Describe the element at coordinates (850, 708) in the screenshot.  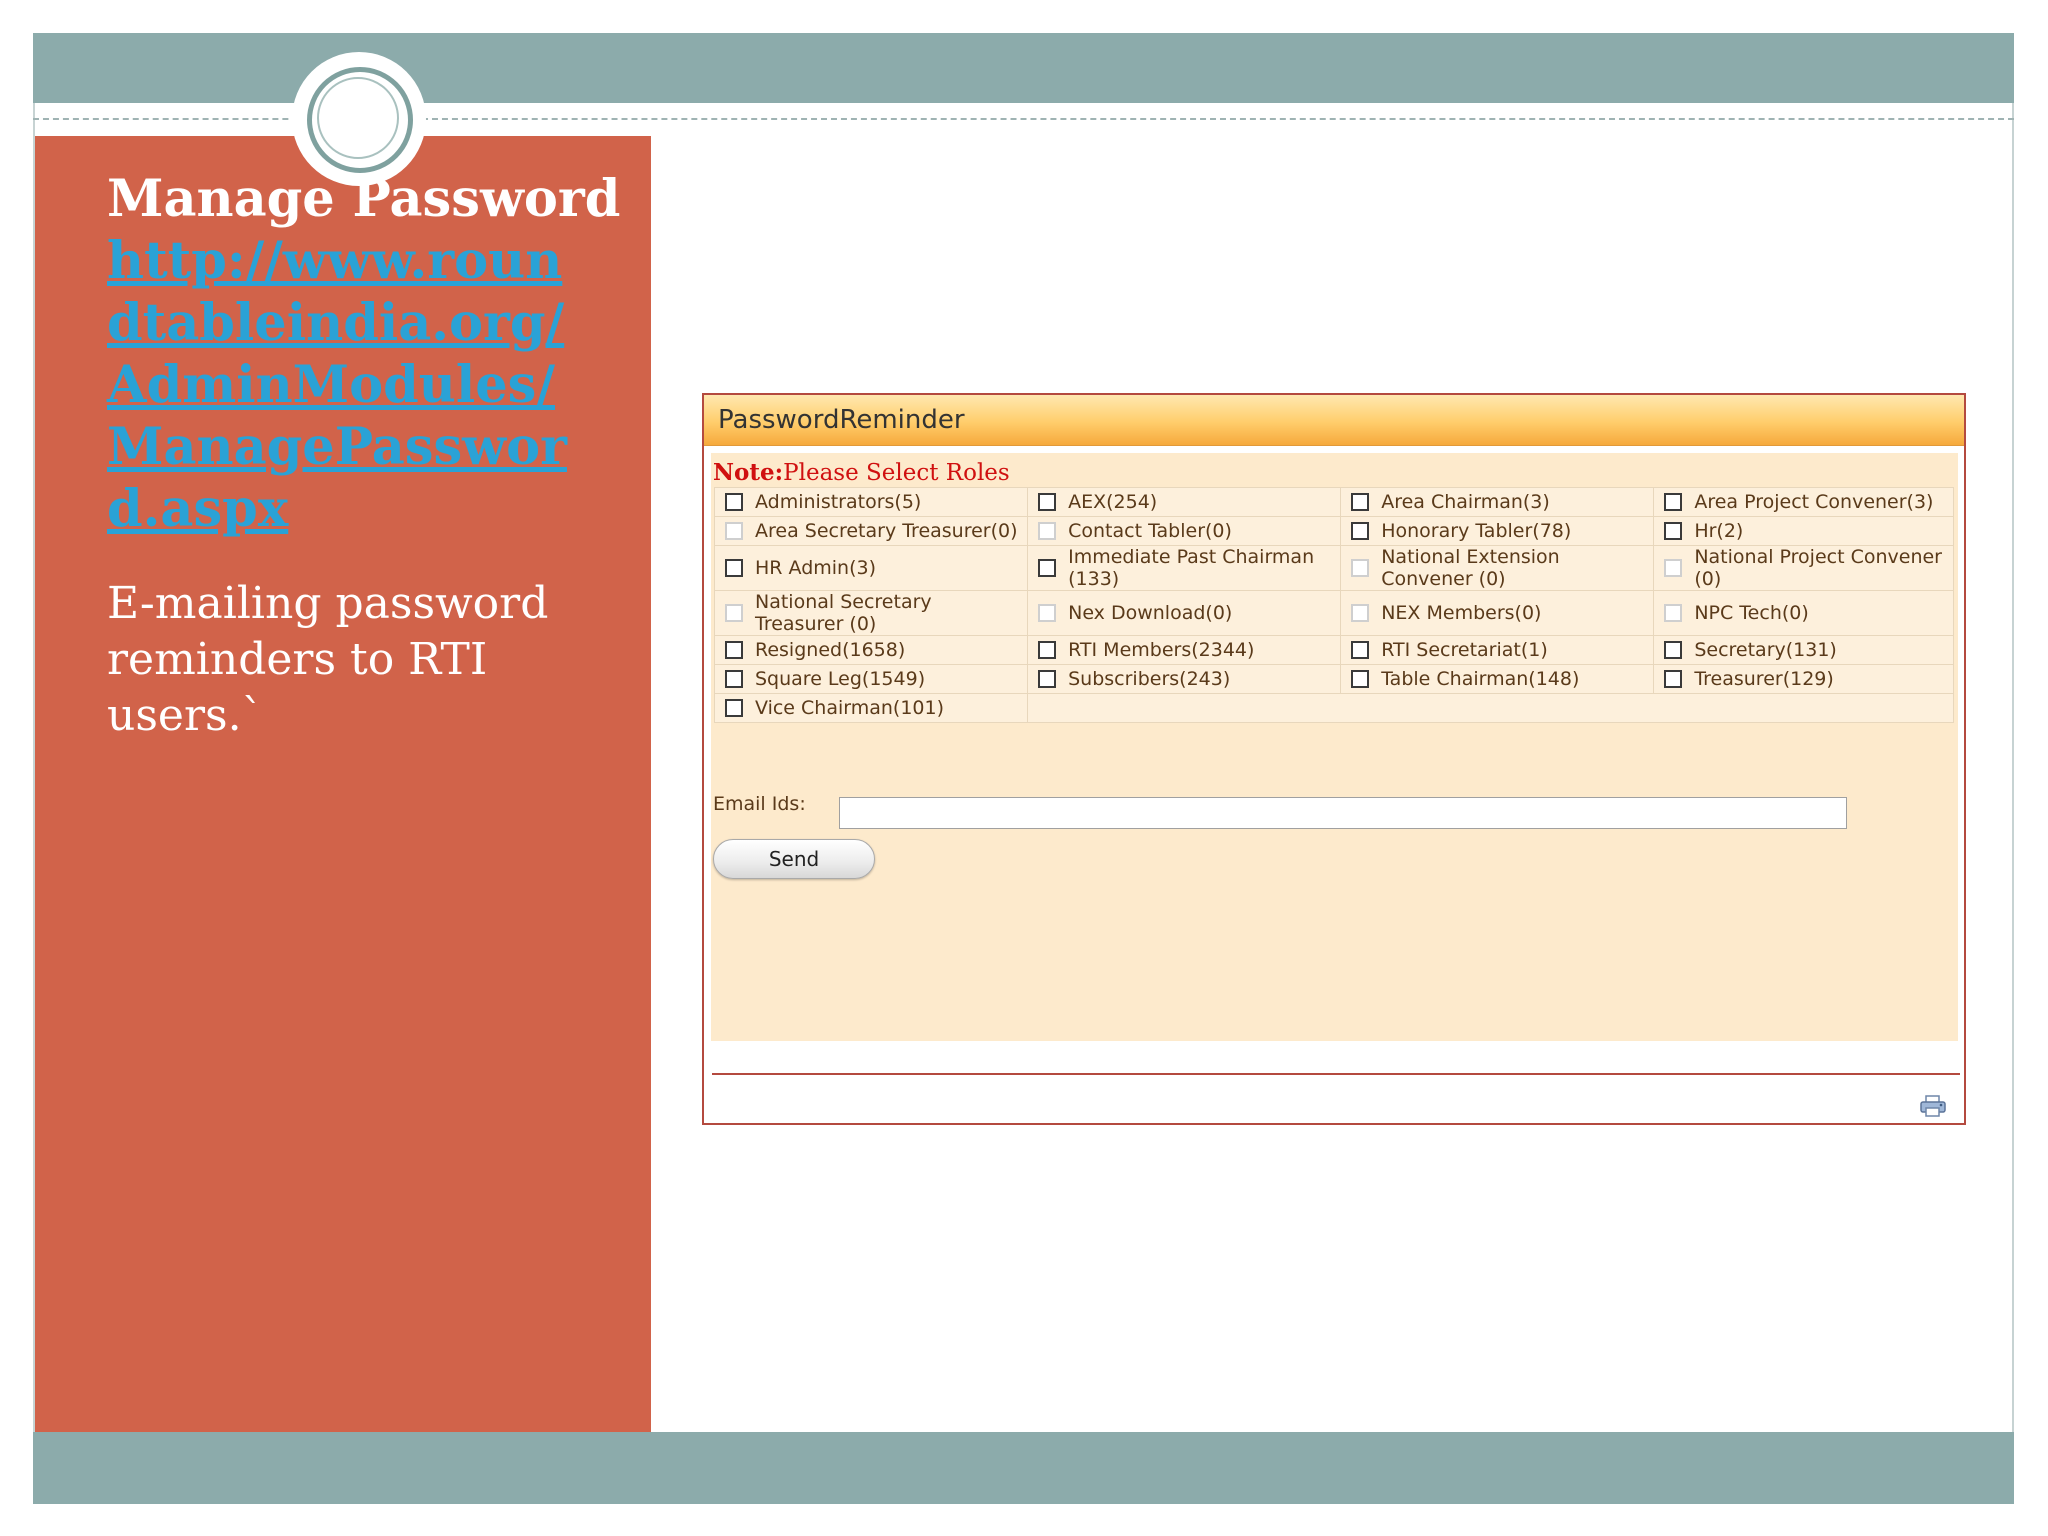
I see `role-label: Vice Chairman(101)` at that location.